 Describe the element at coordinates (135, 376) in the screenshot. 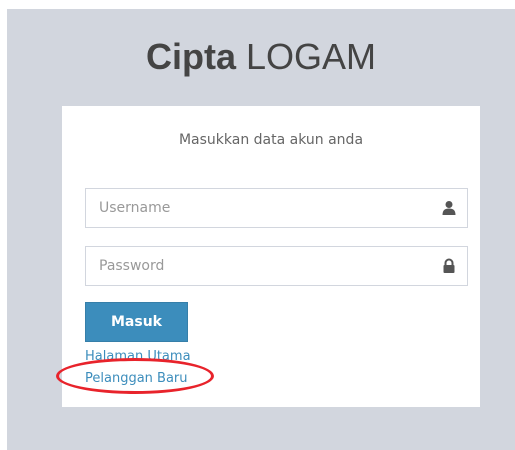

I see `red-highlight-circle` at that location.